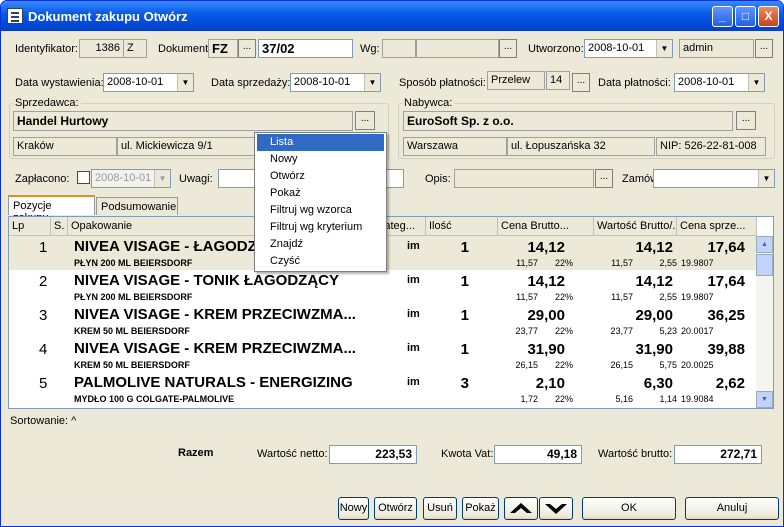 The height and width of the screenshot is (527, 784). Describe the element at coordinates (634, 83) in the screenshot. I see `data-platnosci-label: Data płatności:` at that location.